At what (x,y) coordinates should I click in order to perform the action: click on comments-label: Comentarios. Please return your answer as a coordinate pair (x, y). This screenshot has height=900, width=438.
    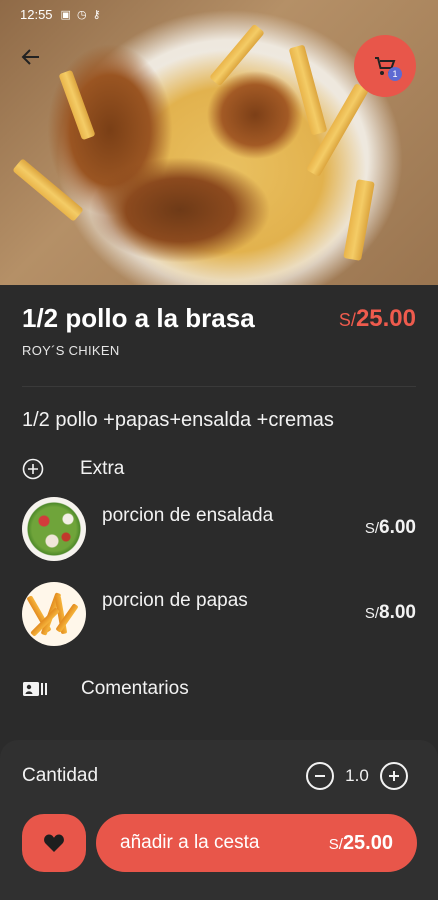
    Looking at the image, I should click on (135, 688).